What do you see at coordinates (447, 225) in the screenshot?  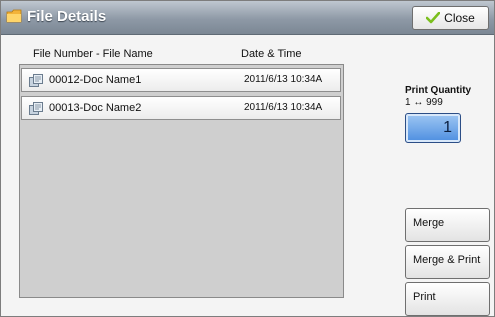 I see `merge-button: Merge` at bounding box center [447, 225].